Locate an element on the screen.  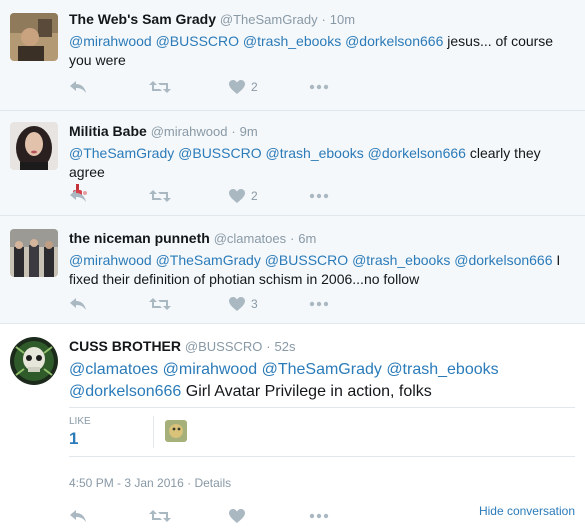
tweet-datetime: 4:50 PM - 3 Jan 2016 · Details is located at coordinates (150, 483).